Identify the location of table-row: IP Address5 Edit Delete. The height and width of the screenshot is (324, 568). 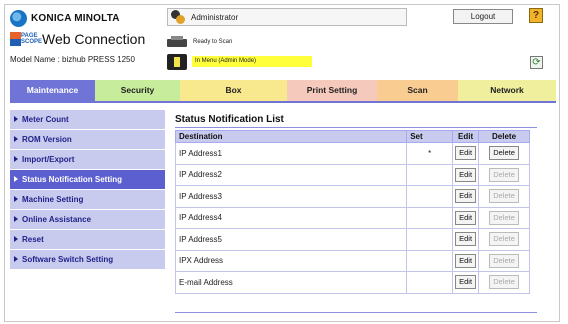
(352, 239).